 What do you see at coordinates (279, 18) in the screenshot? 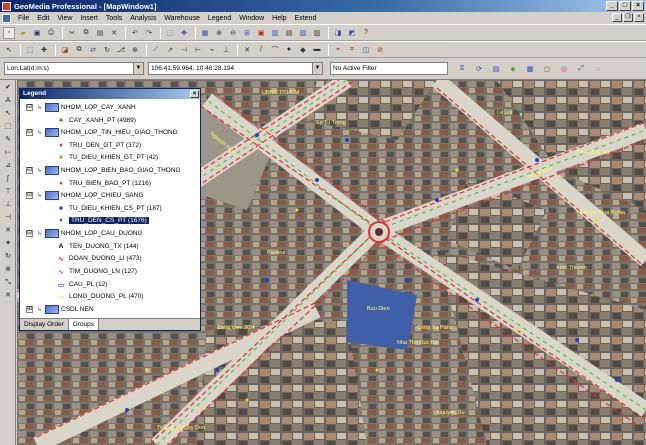
I see `menu-help: Help` at bounding box center [279, 18].